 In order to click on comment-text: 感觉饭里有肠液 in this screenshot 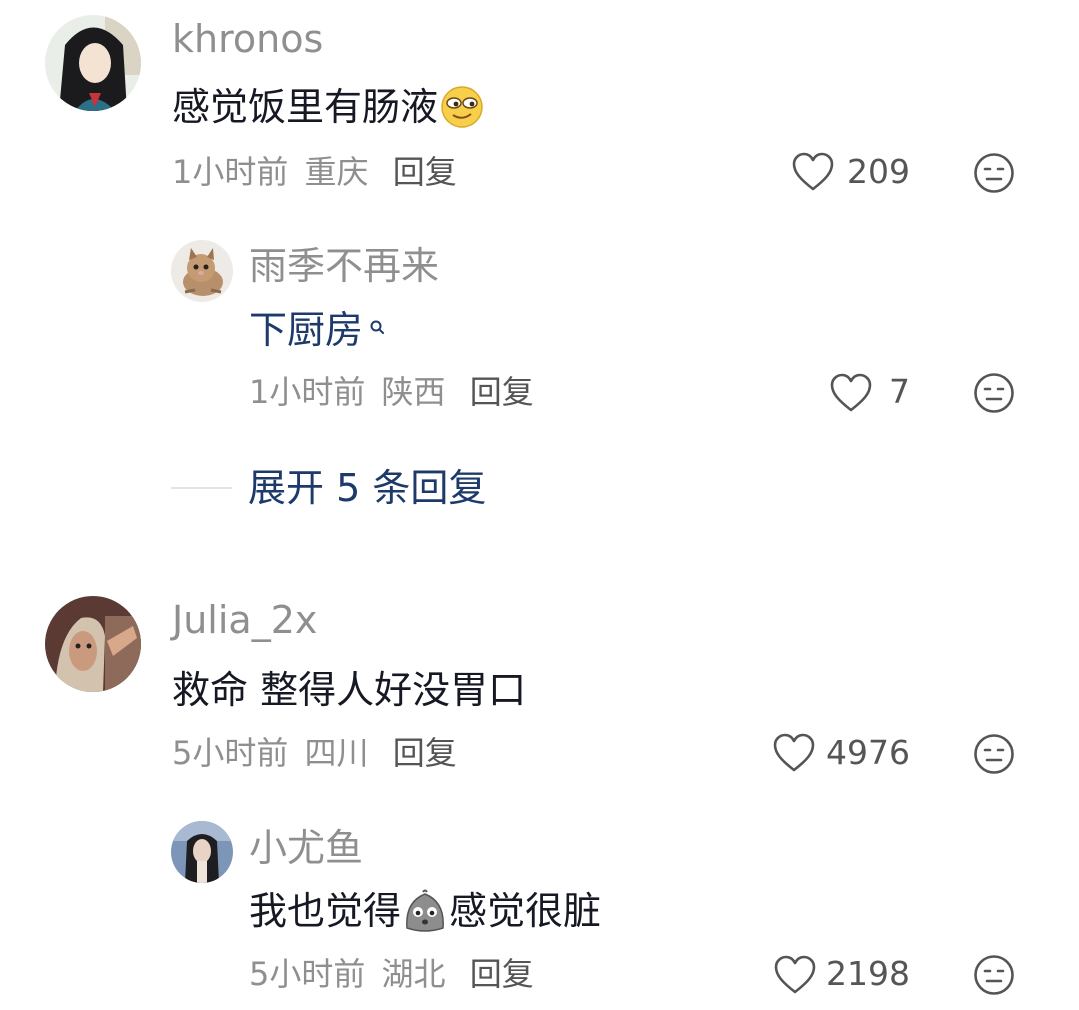, I will do `click(328, 107)`.